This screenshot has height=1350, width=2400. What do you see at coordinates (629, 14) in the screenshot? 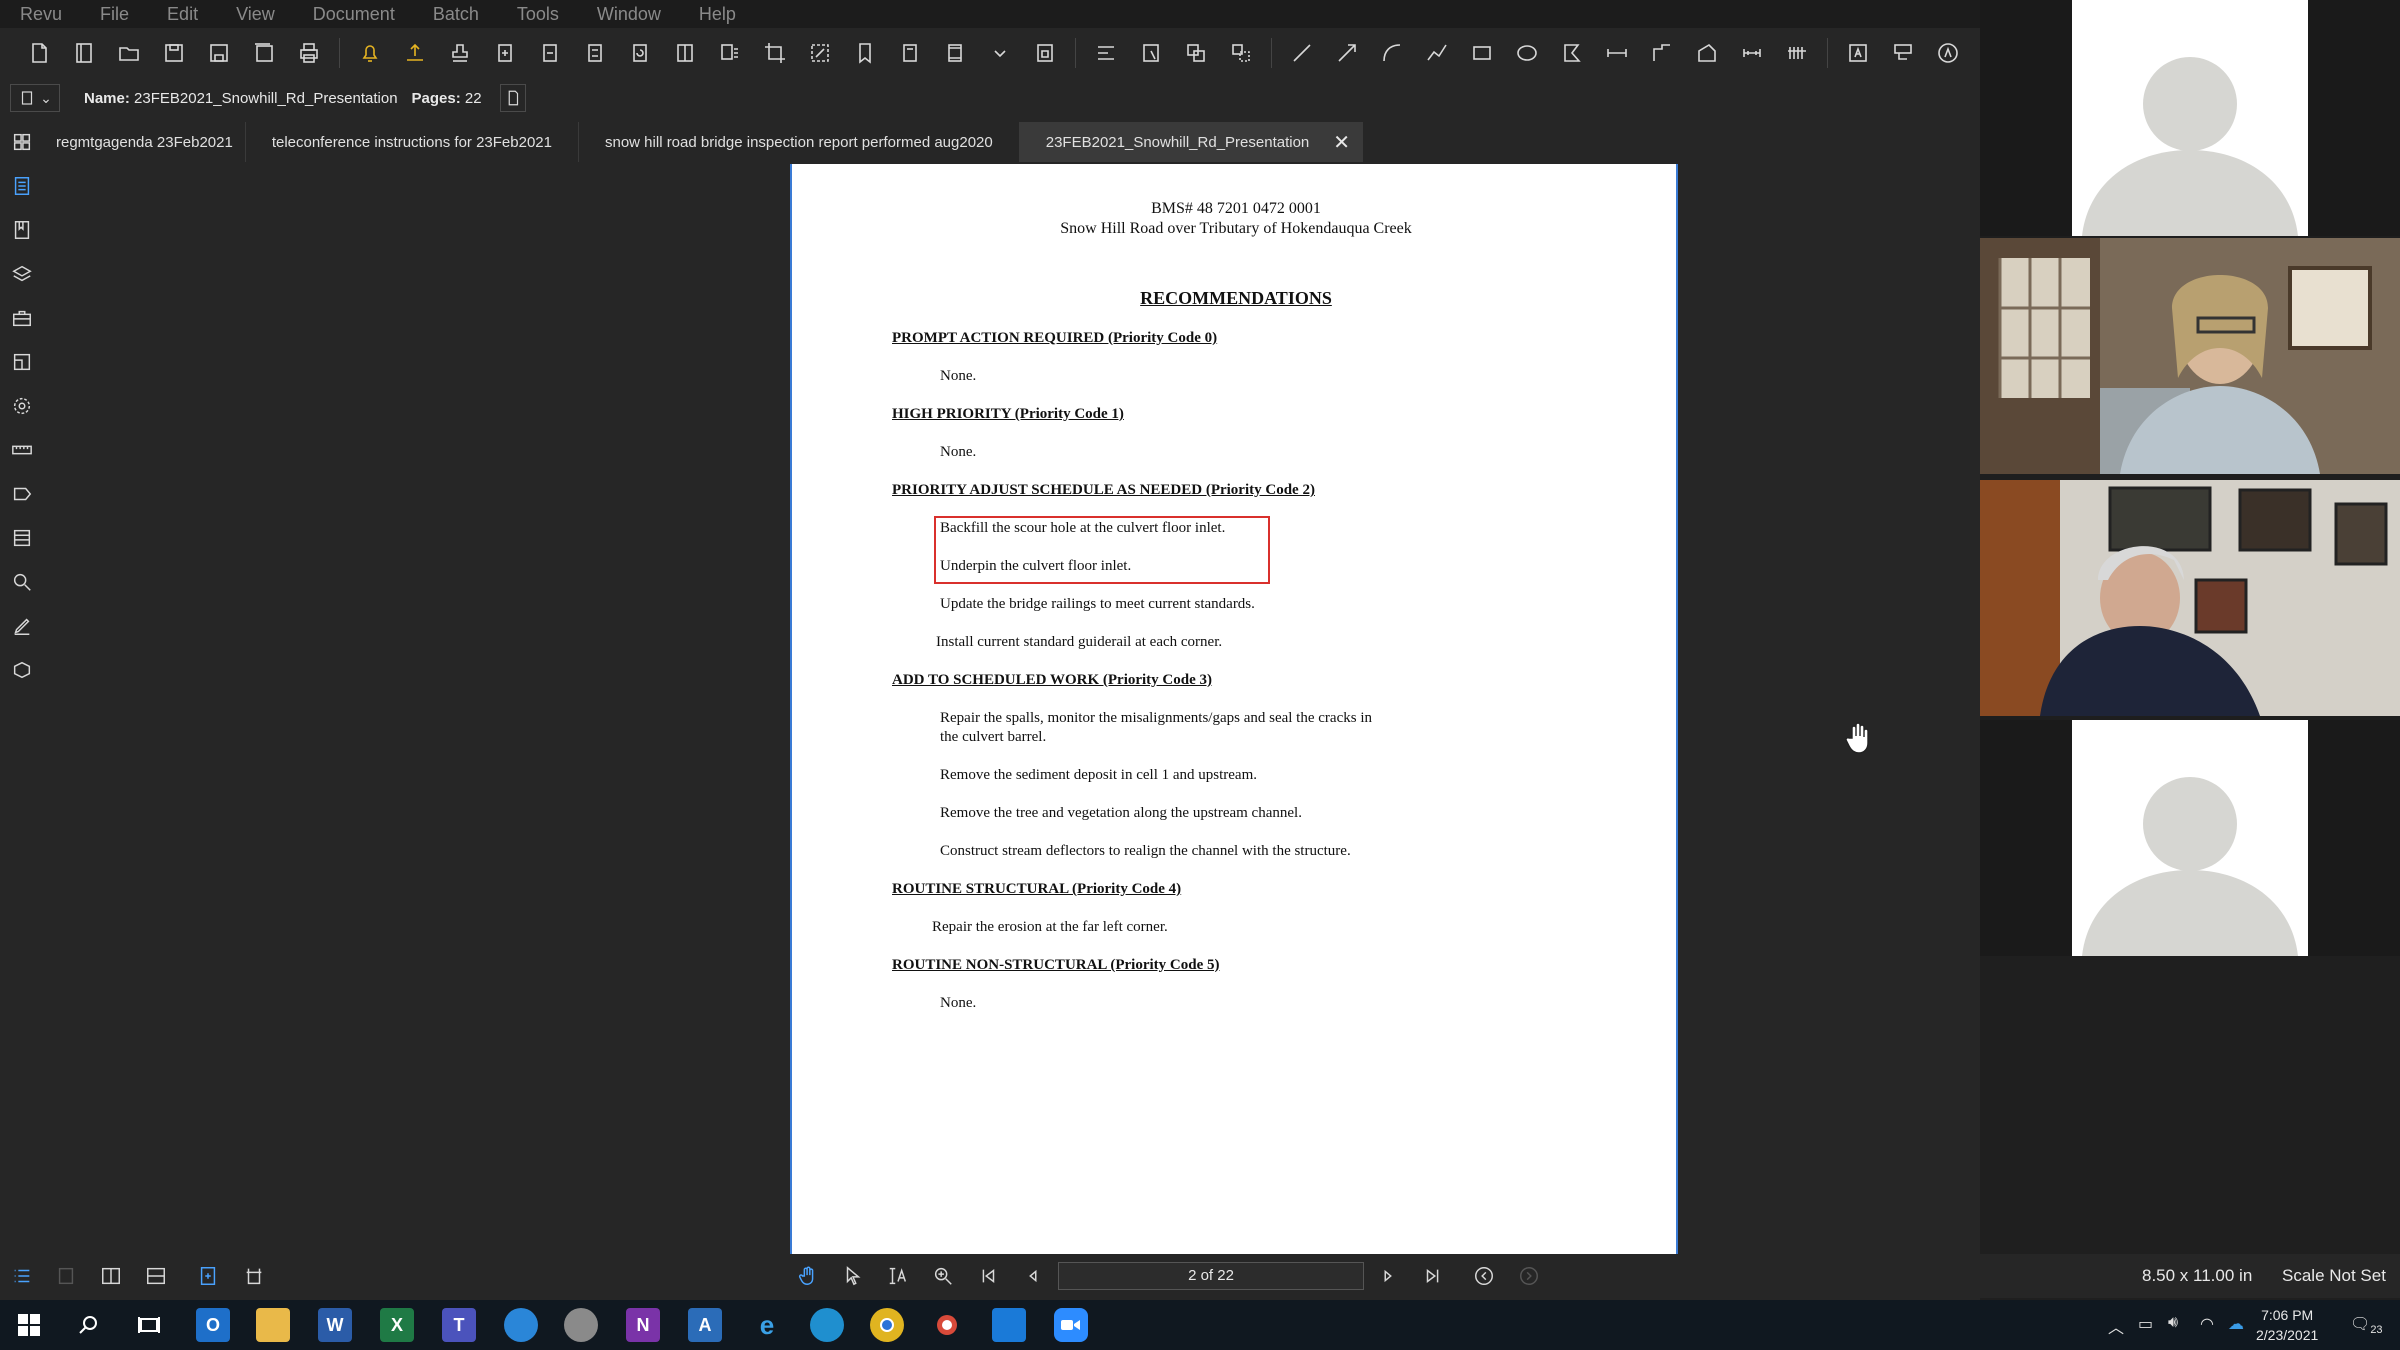
I see `menu-window: Window` at bounding box center [629, 14].